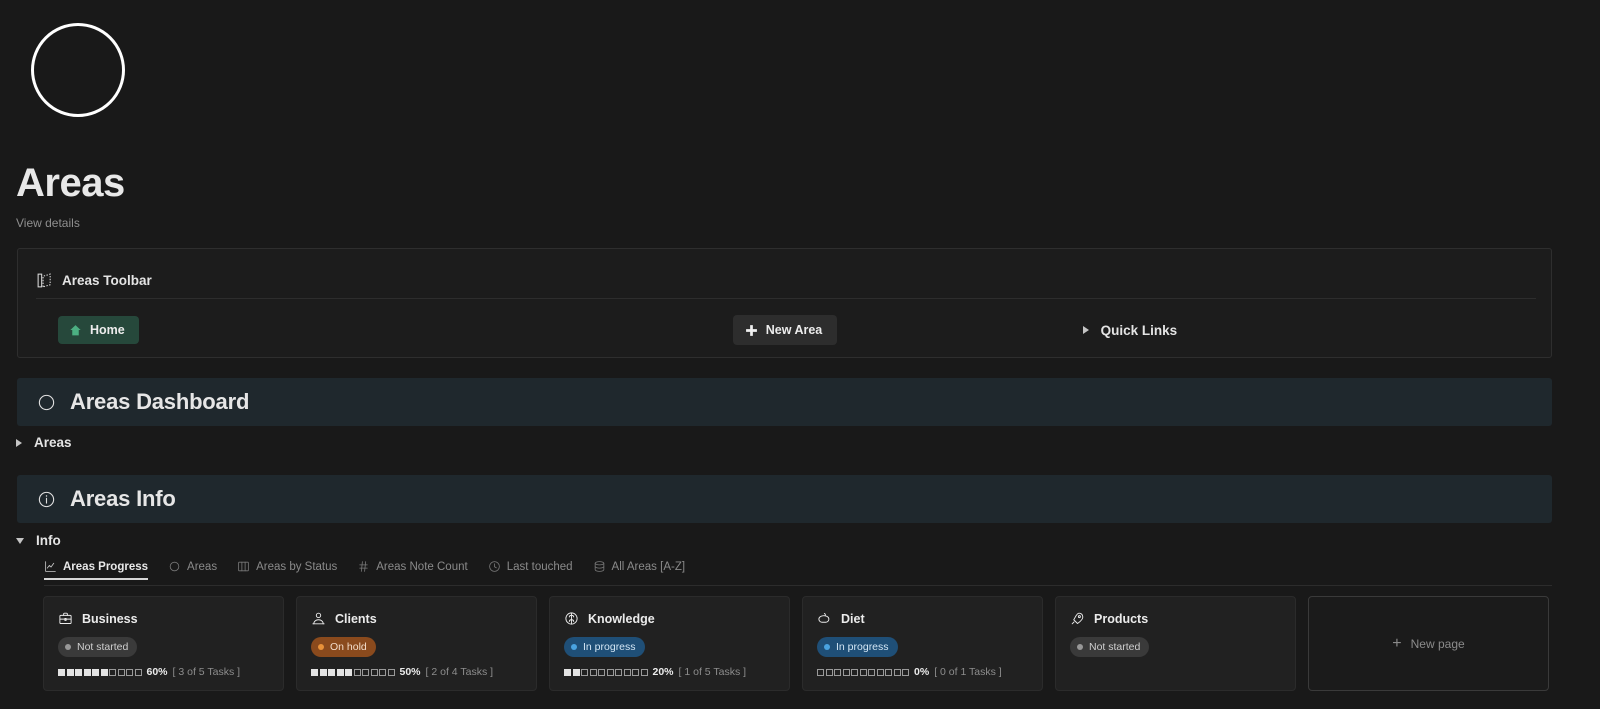  What do you see at coordinates (163, 643) in the screenshot?
I see `area-card: Business Not started 60% [ 3 of 5 Tasks ]` at bounding box center [163, 643].